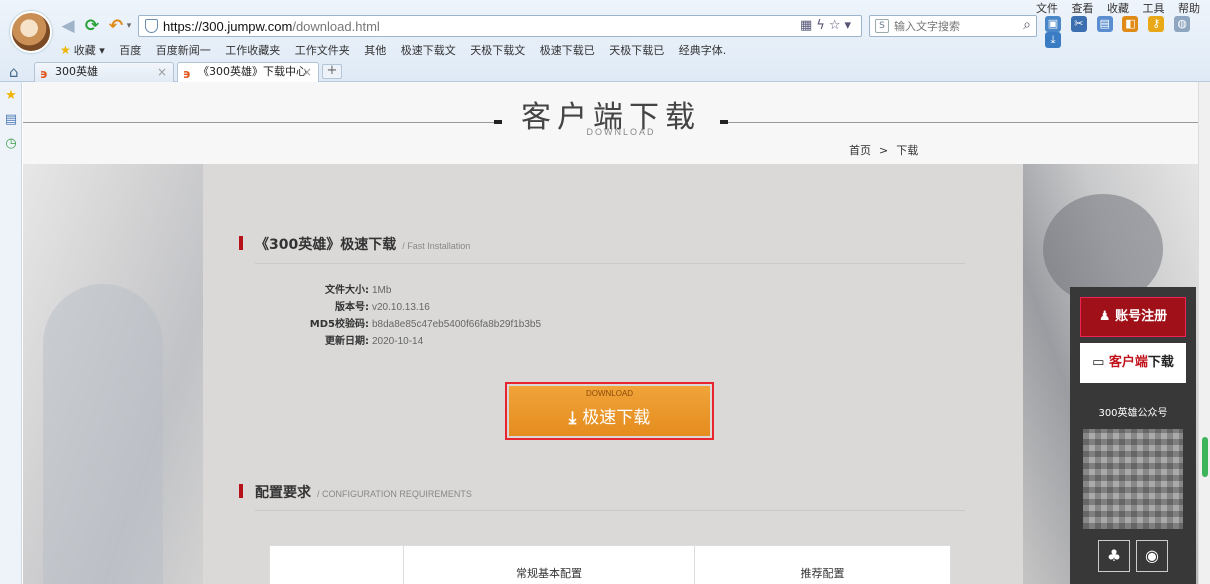  Describe the element at coordinates (14, 72) in the screenshot. I see `home-icon: ⌂` at that location.